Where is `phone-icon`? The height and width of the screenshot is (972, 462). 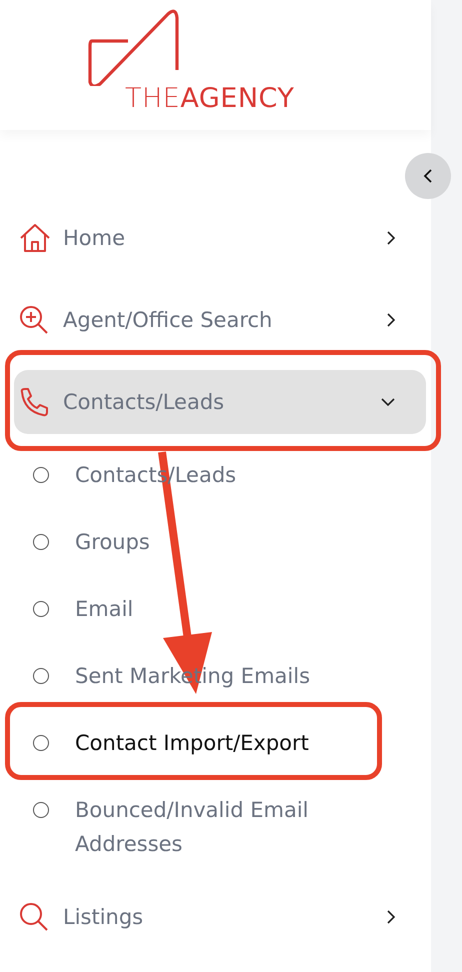
phone-icon is located at coordinates (34, 402).